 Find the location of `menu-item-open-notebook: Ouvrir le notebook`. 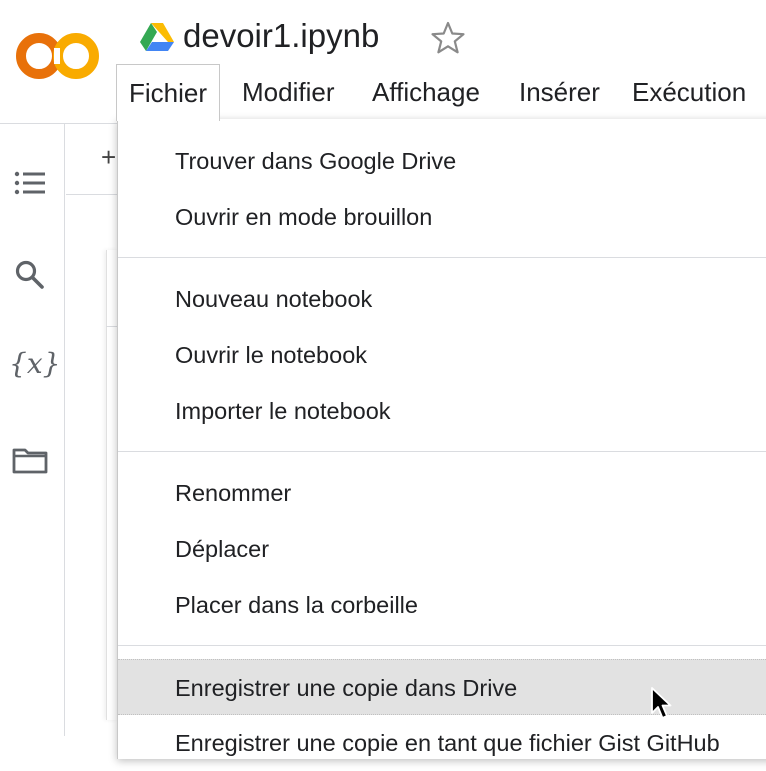

menu-item-open-notebook: Ouvrir le notebook is located at coordinates (442, 355).